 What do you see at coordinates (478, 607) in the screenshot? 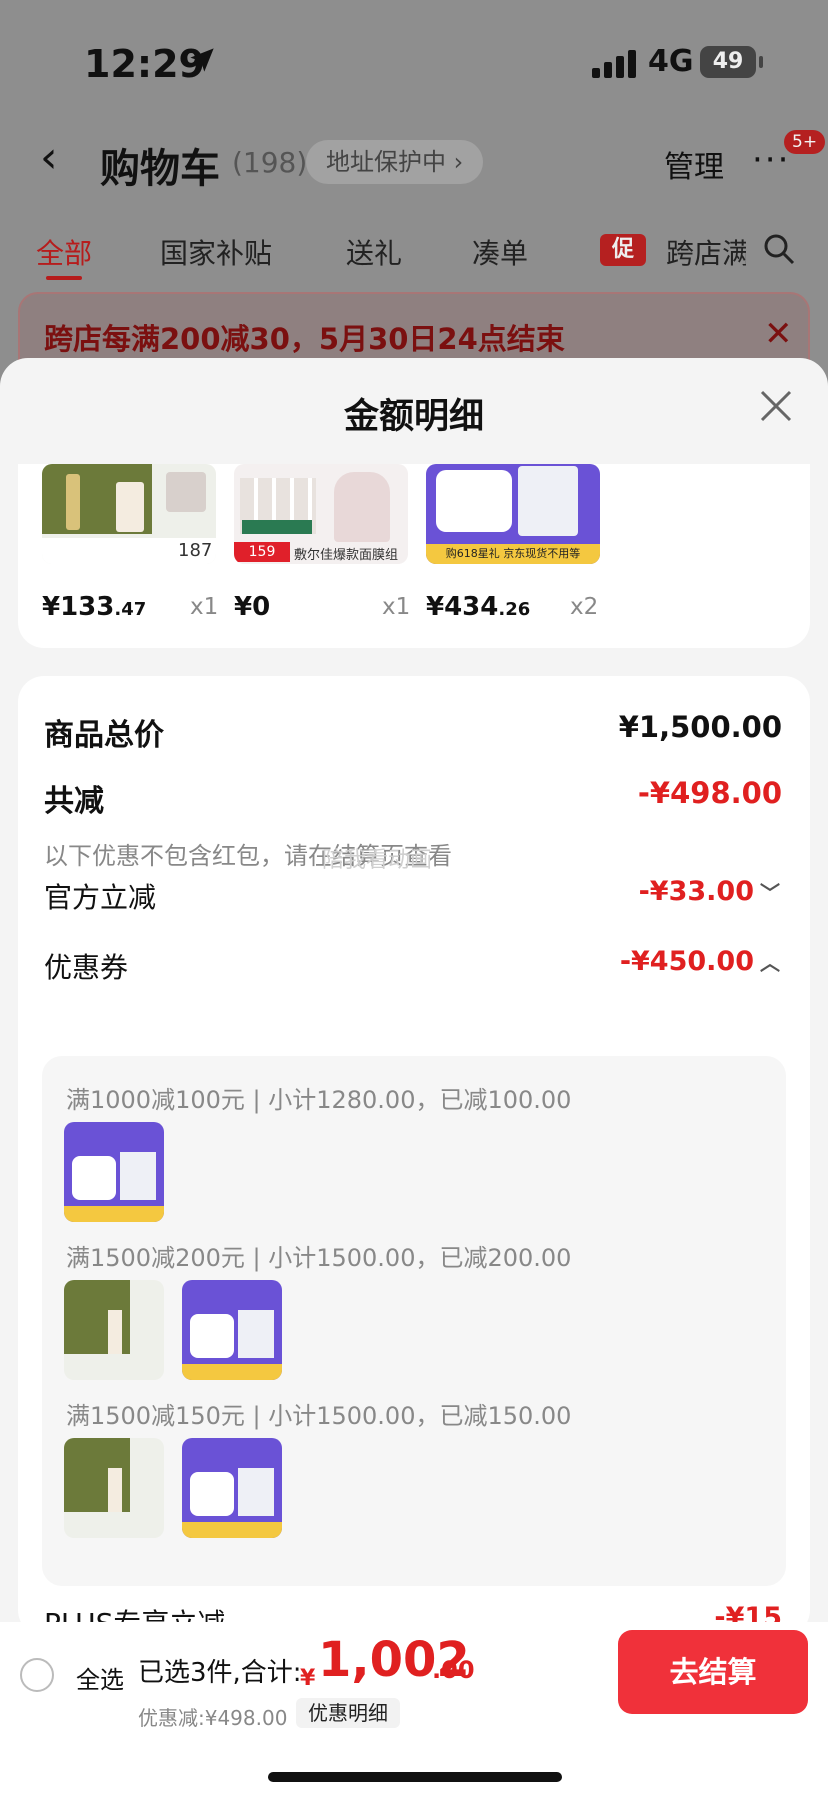
I see `item-price: ¥434.26` at bounding box center [478, 607].